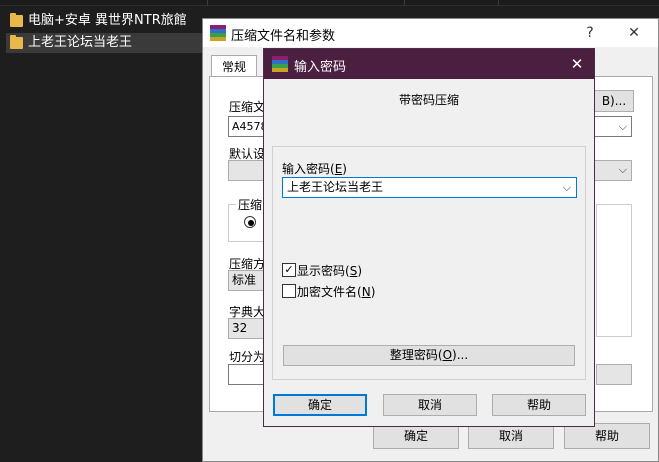 This screenshot has width=659, height=462. I want to click on hotkey: E, so click(338, 169).